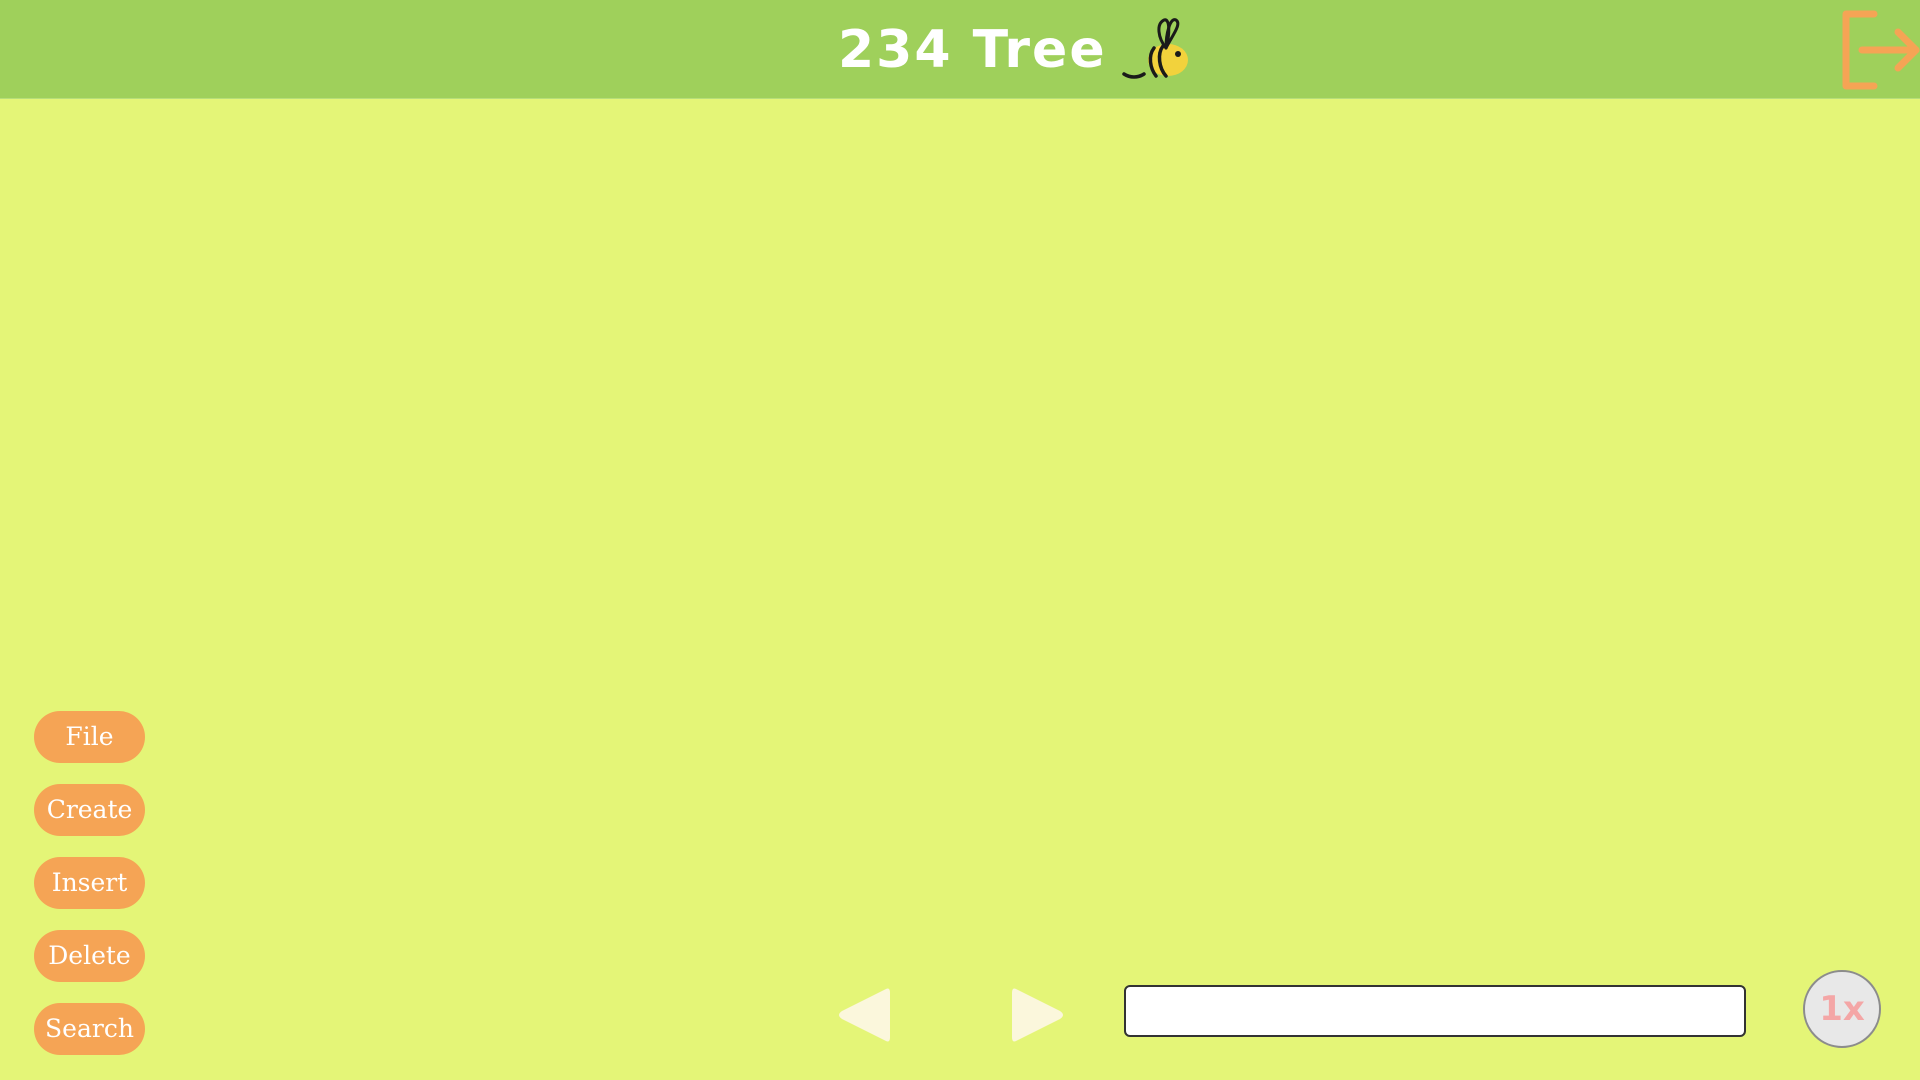 The height and width of the screenshot is (1080, 1920). Describe the element at coordinates (1435, 1011) in the screenshot. I see `value-input` at that location.